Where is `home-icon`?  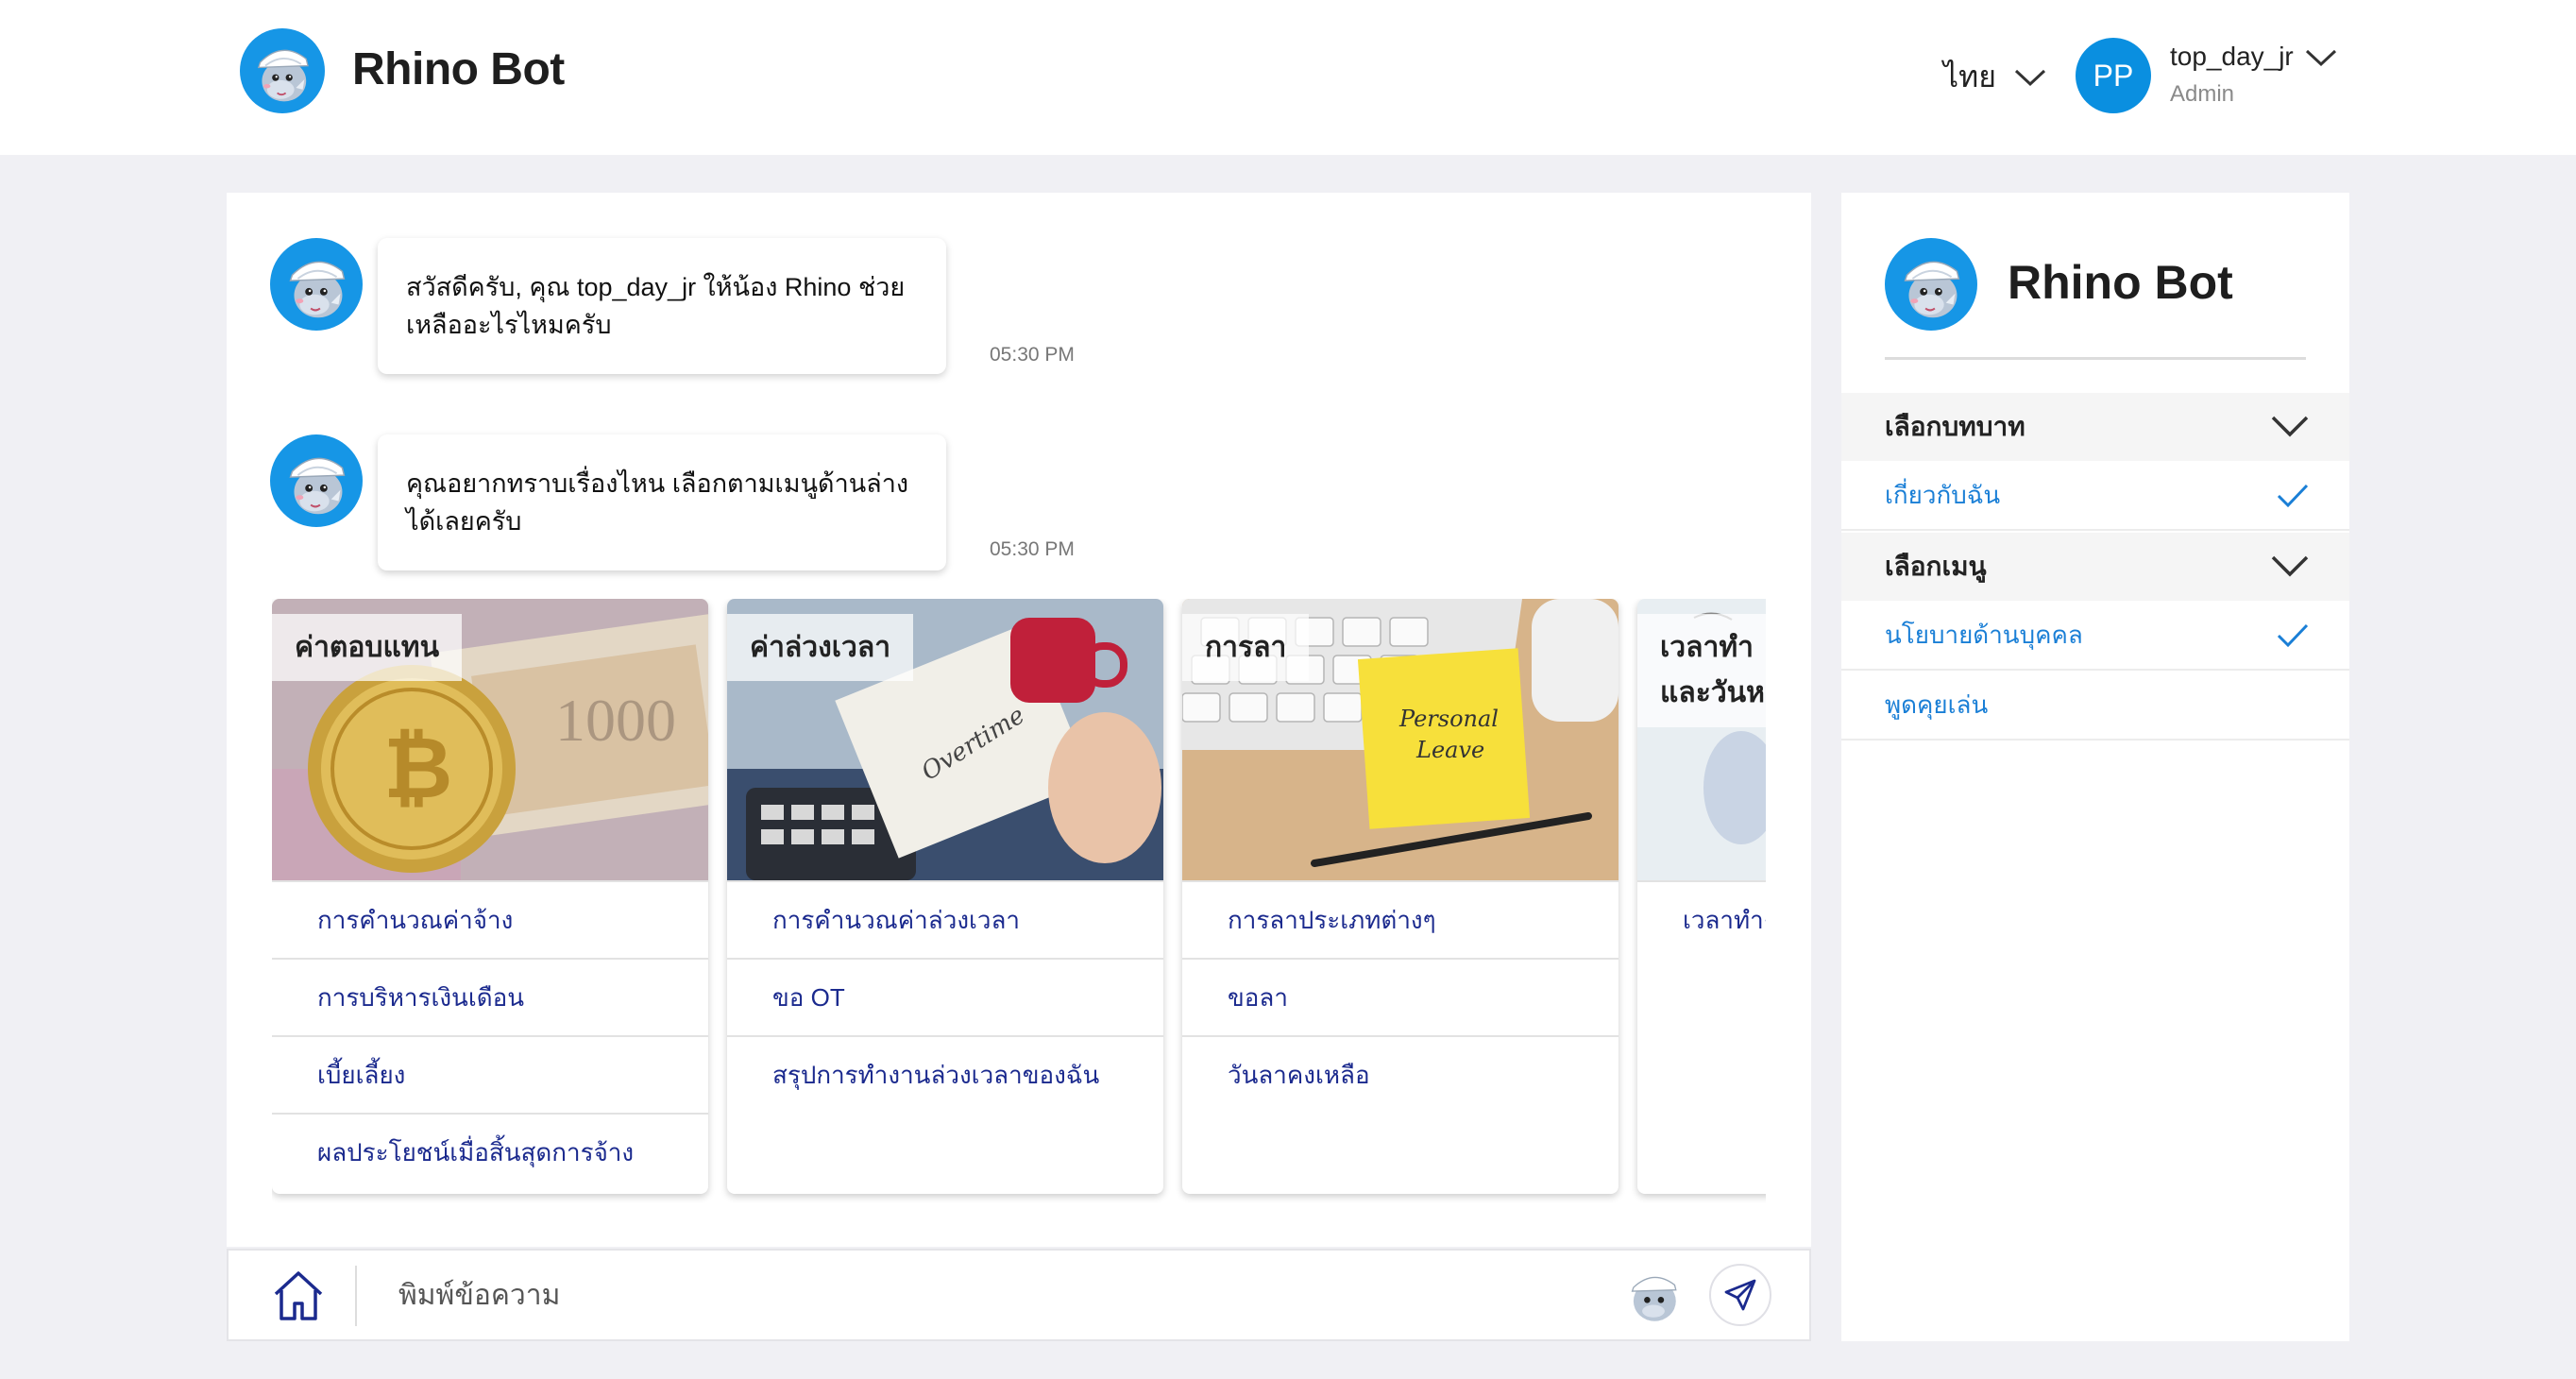
home-icon is located at coordinates (298, 1296).